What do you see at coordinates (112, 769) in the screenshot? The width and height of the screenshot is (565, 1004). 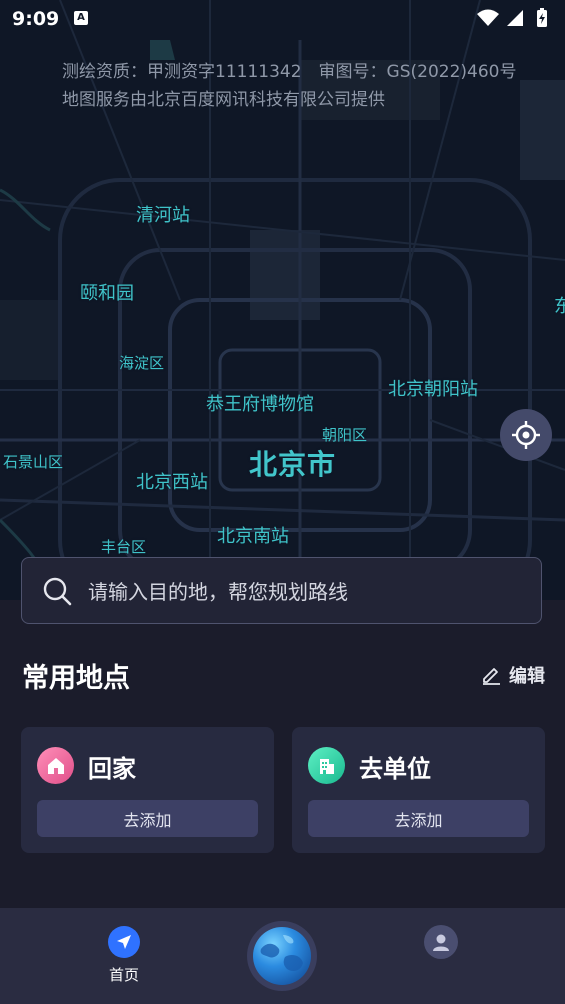 I see `home-title: 回家` at bounding box center [112, 769].